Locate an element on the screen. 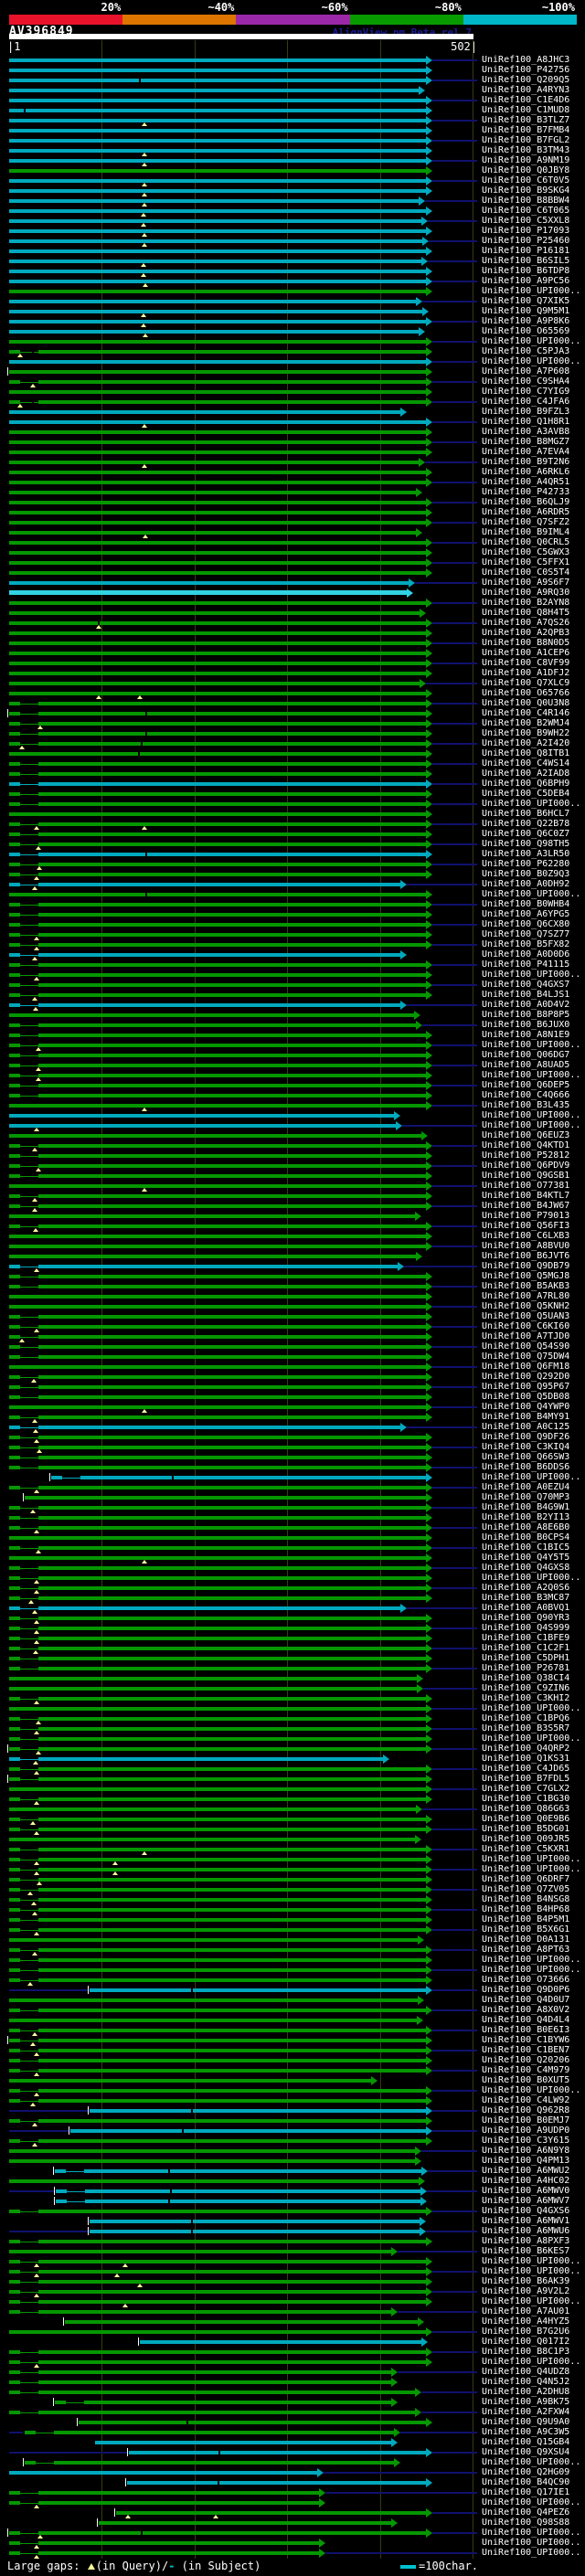 The width and height of the screenshot is (585, 2576). hit-label: UniRef100_Q4GXS6 is located at coordinates (525, 2211).